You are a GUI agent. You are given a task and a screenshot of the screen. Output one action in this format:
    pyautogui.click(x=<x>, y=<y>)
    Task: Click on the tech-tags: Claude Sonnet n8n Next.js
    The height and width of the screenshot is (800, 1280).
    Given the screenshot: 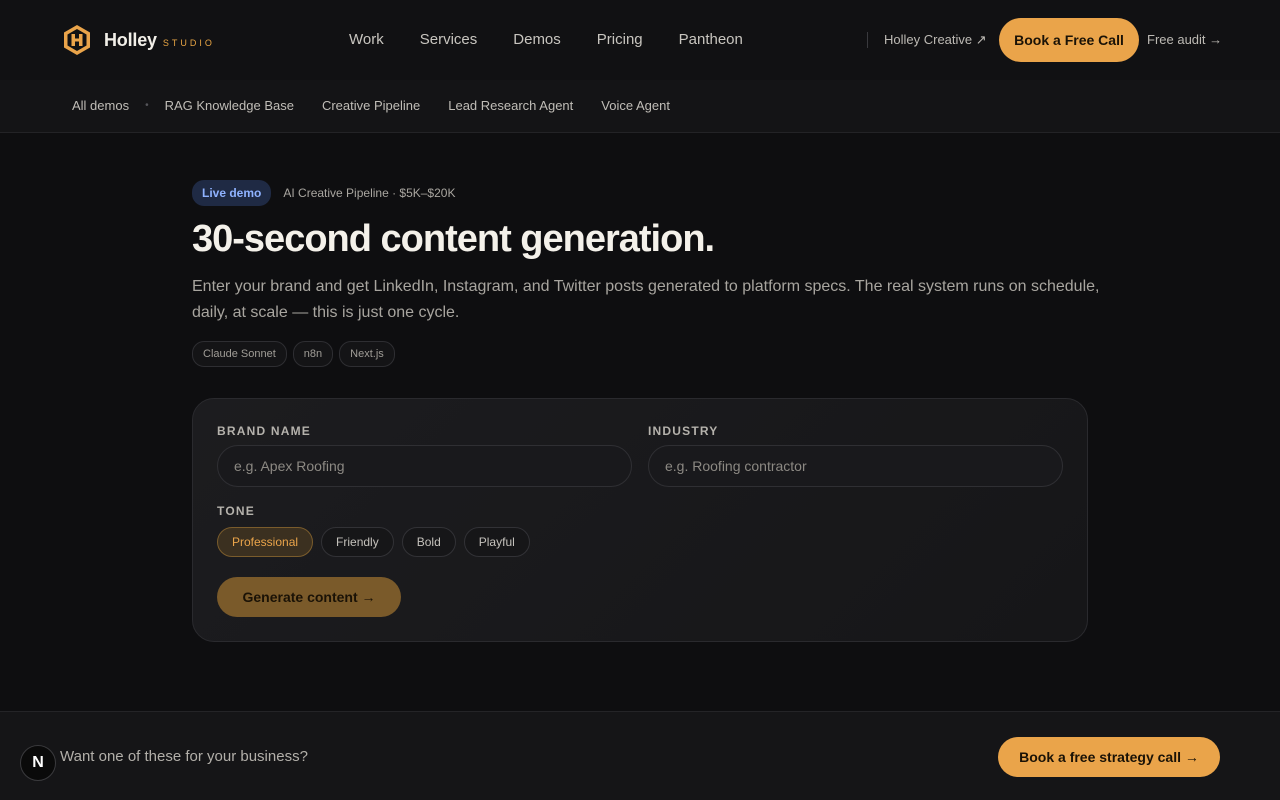 What is the action you would take?
    pyautogui.click(x=293, y=354)
    